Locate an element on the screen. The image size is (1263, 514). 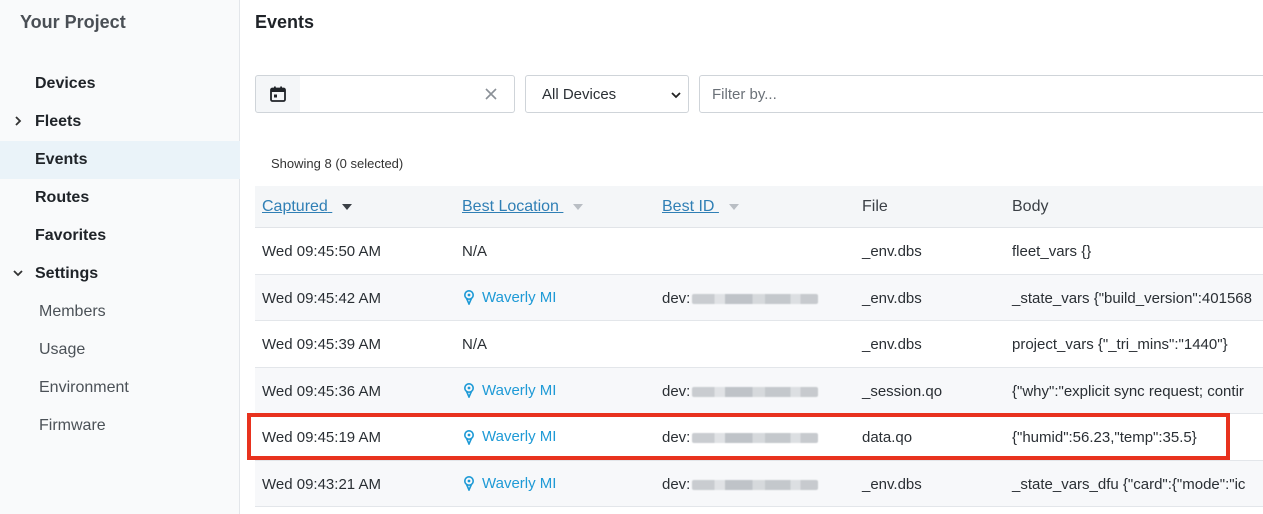
filter-input is located at coordinates (981, 94).